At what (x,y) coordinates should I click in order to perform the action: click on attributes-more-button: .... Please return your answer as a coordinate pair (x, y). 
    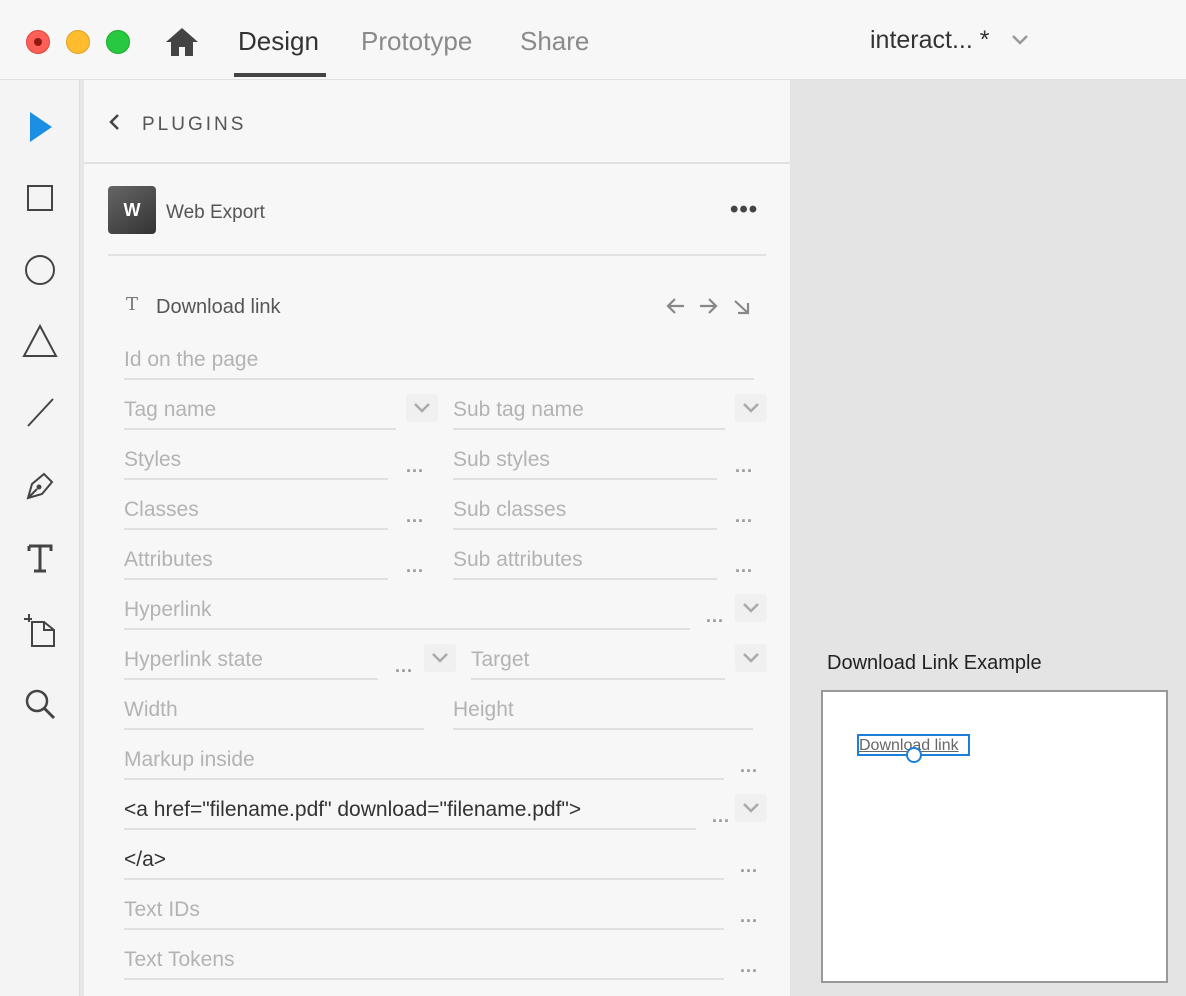
    Looking at the image, I should click on (415, 566).